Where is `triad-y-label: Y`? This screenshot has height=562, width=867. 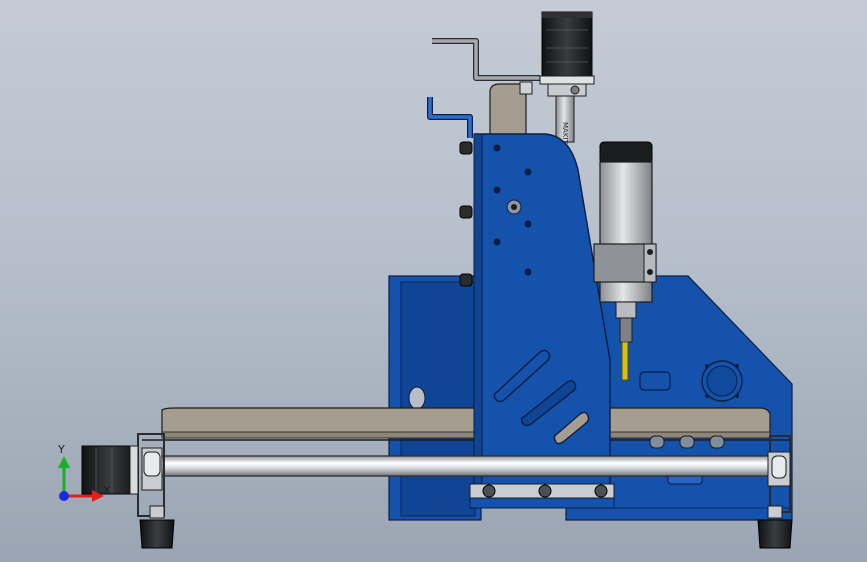
triad-y-label: Y is located at coordinates (61, 449).